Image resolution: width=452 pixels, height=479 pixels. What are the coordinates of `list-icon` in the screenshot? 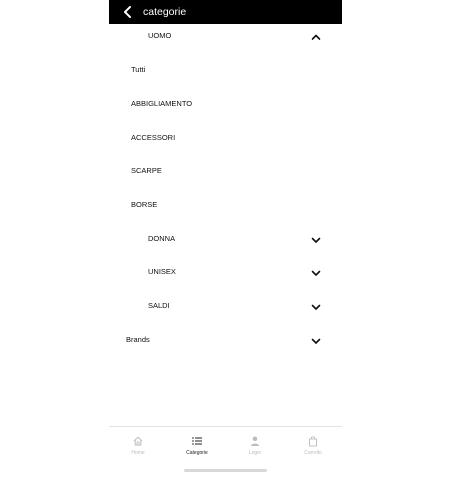 It's located at (197, 441).